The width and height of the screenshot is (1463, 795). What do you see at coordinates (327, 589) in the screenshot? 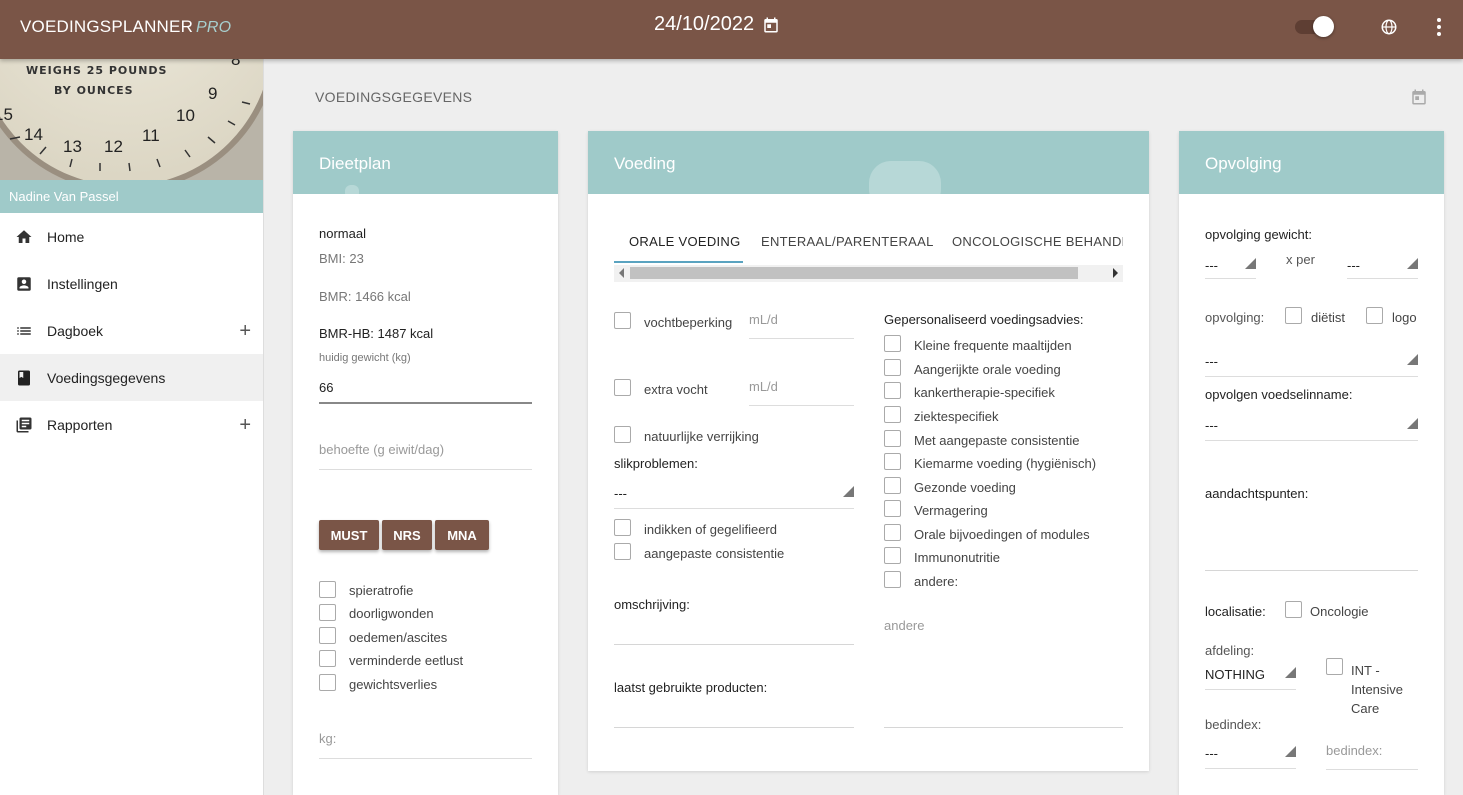
I see `spieratrofie-checkbox` at bounding box center [327, 589].